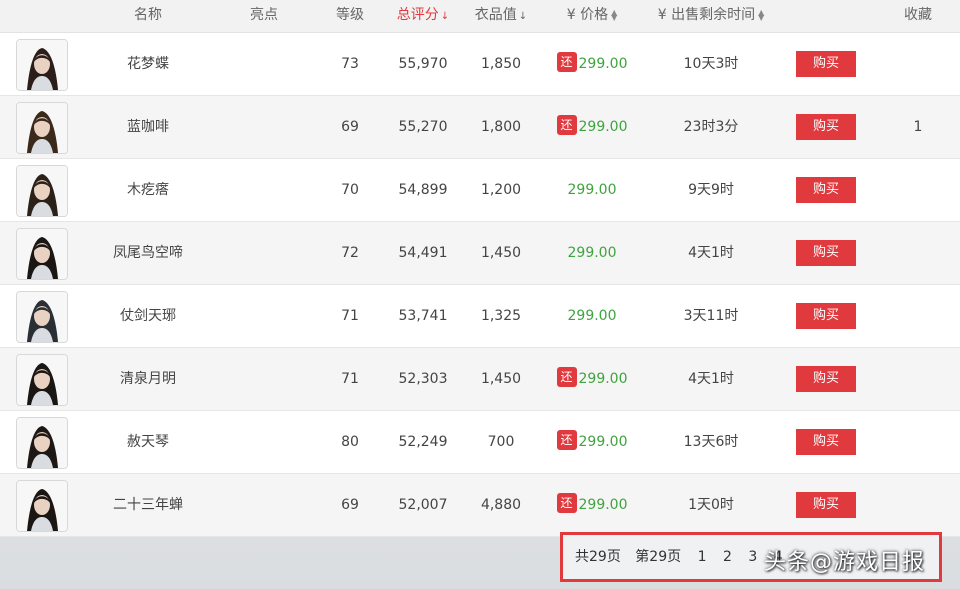 Image resolution: width=960 pixels, height=589 pixels. I want to click on table-row: 蓝咖啡 69 55,270 1,800 还 299.00 23时3分 购买 1, so click(480, 127).